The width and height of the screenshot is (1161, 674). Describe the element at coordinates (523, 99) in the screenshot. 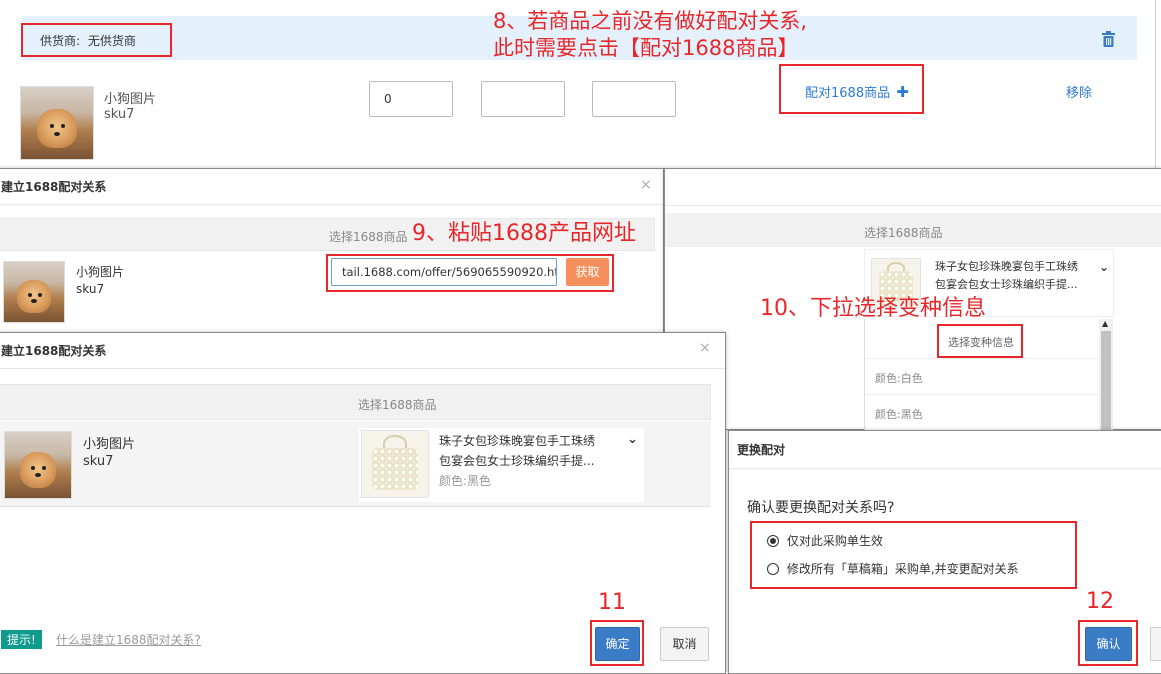

I see `price-input` at that location.